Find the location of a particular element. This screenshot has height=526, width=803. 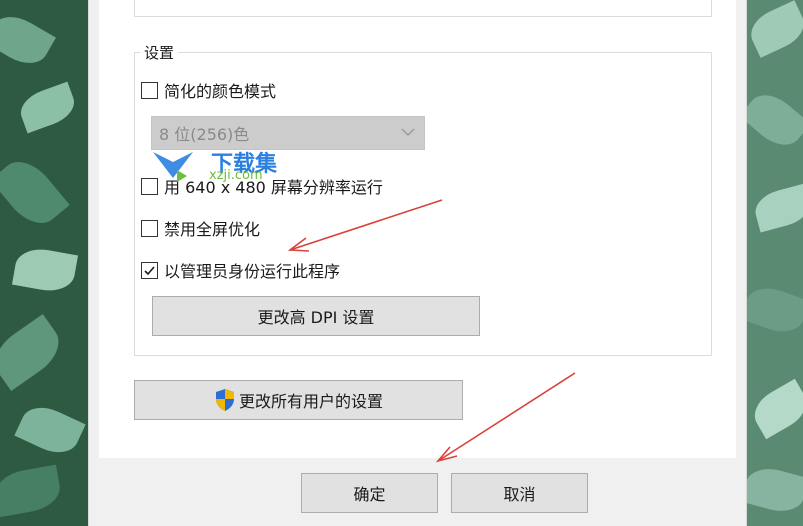

cancel-label: 取消 is located at coordinates (519, 494).